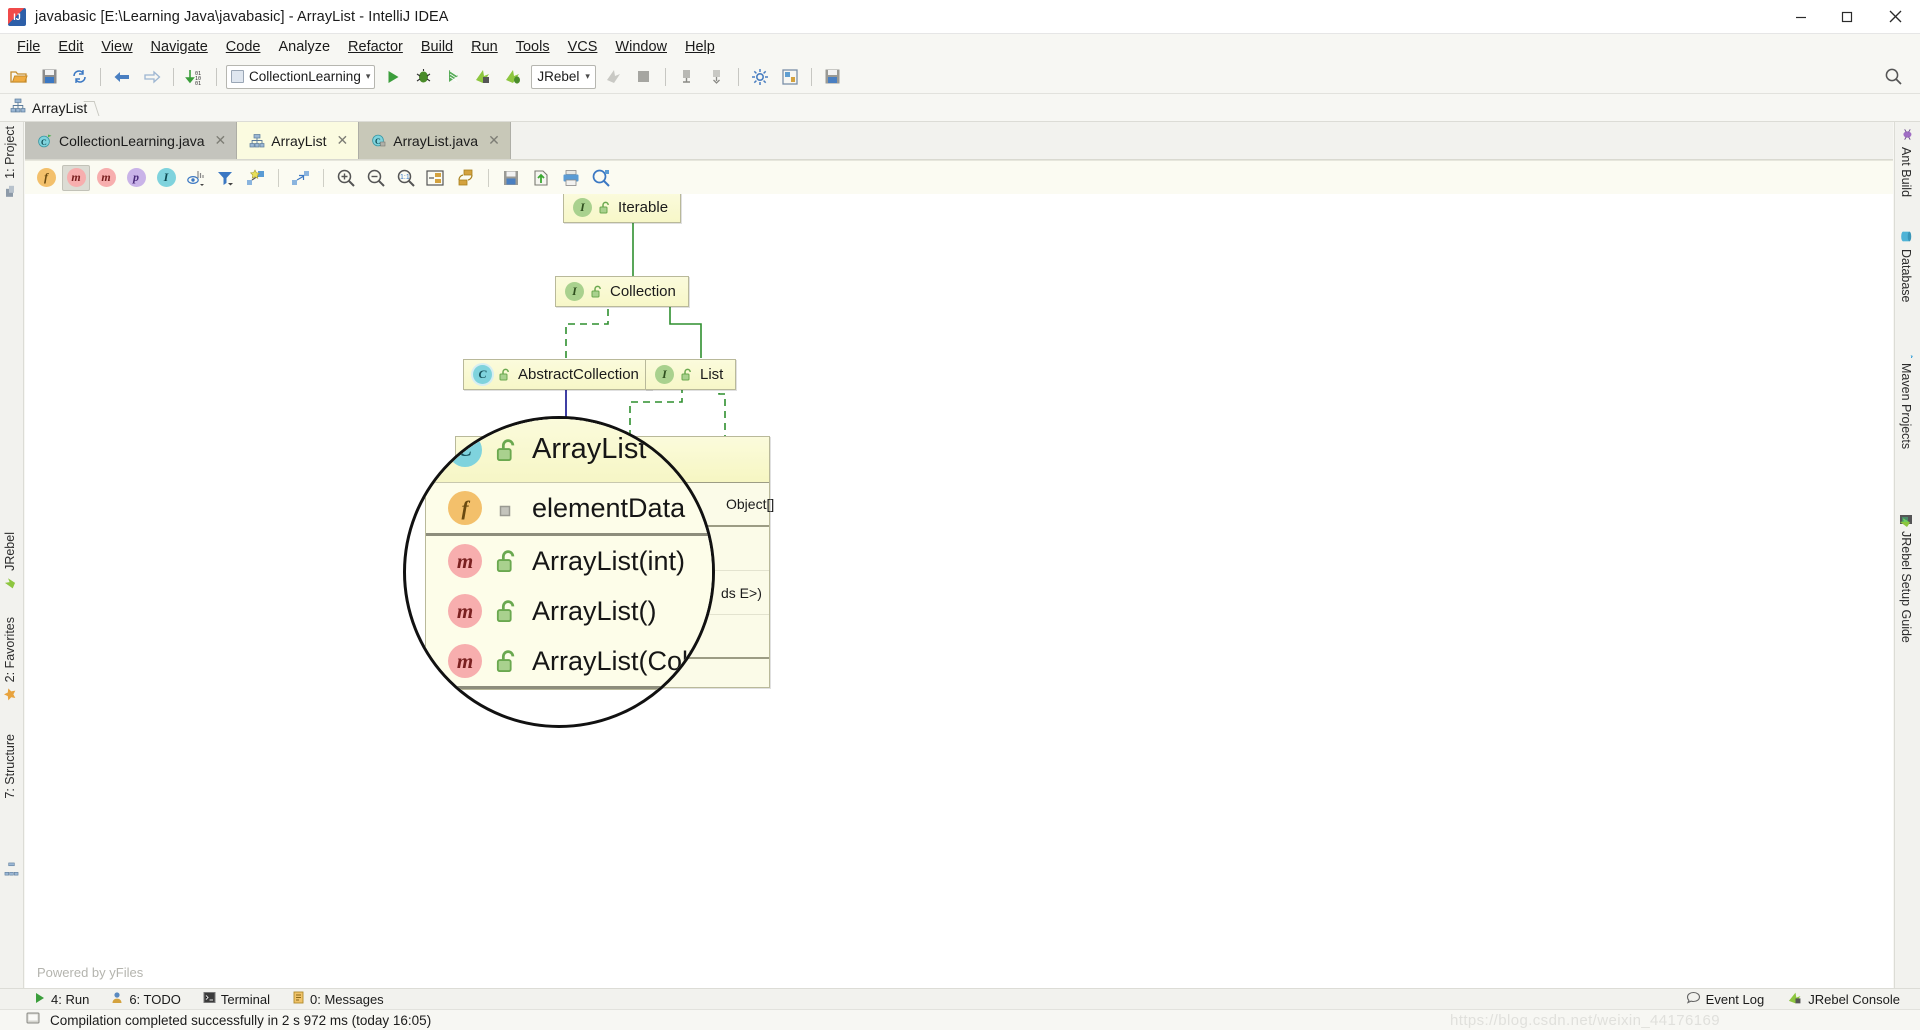 This screenshot has height=1030, width=1920. I want to click on menu-code: Code, so click(243, 47).